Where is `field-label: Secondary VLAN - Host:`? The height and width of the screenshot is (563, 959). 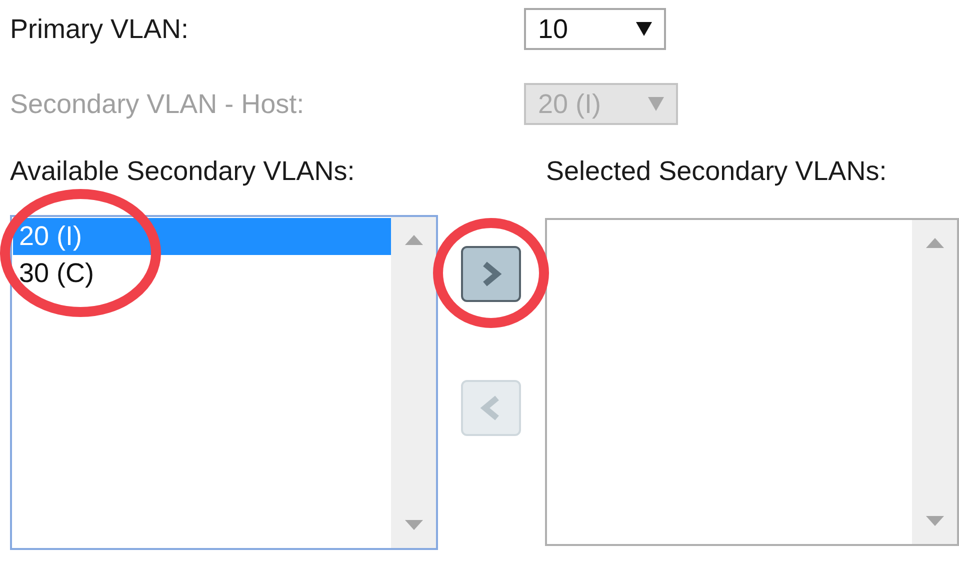
field-label: Secondary VLAN - Host: is located at coordinates (158, 104).